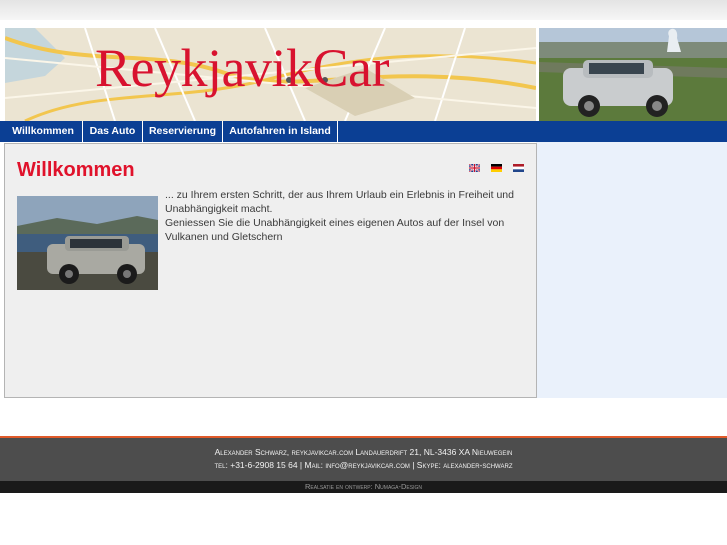  I want to click on footer-credit: Realsatie en ontwerp: Numaga-Design, so click(363, 487).